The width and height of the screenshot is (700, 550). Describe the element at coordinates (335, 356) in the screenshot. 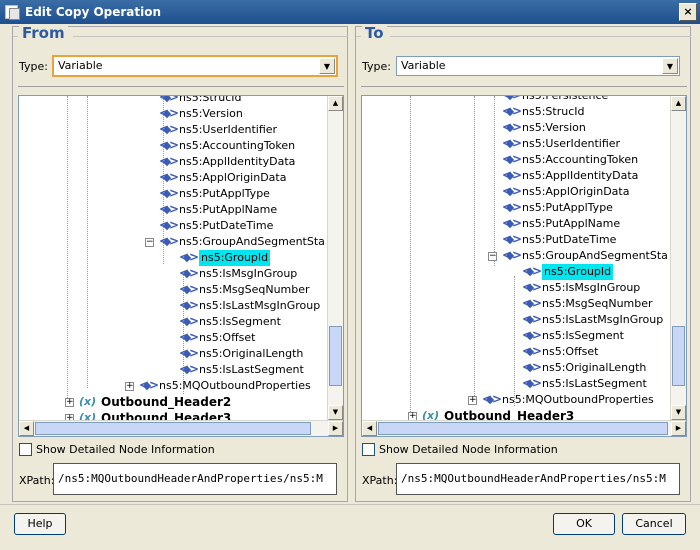

I see `from-vscroll-thumb` at that location.